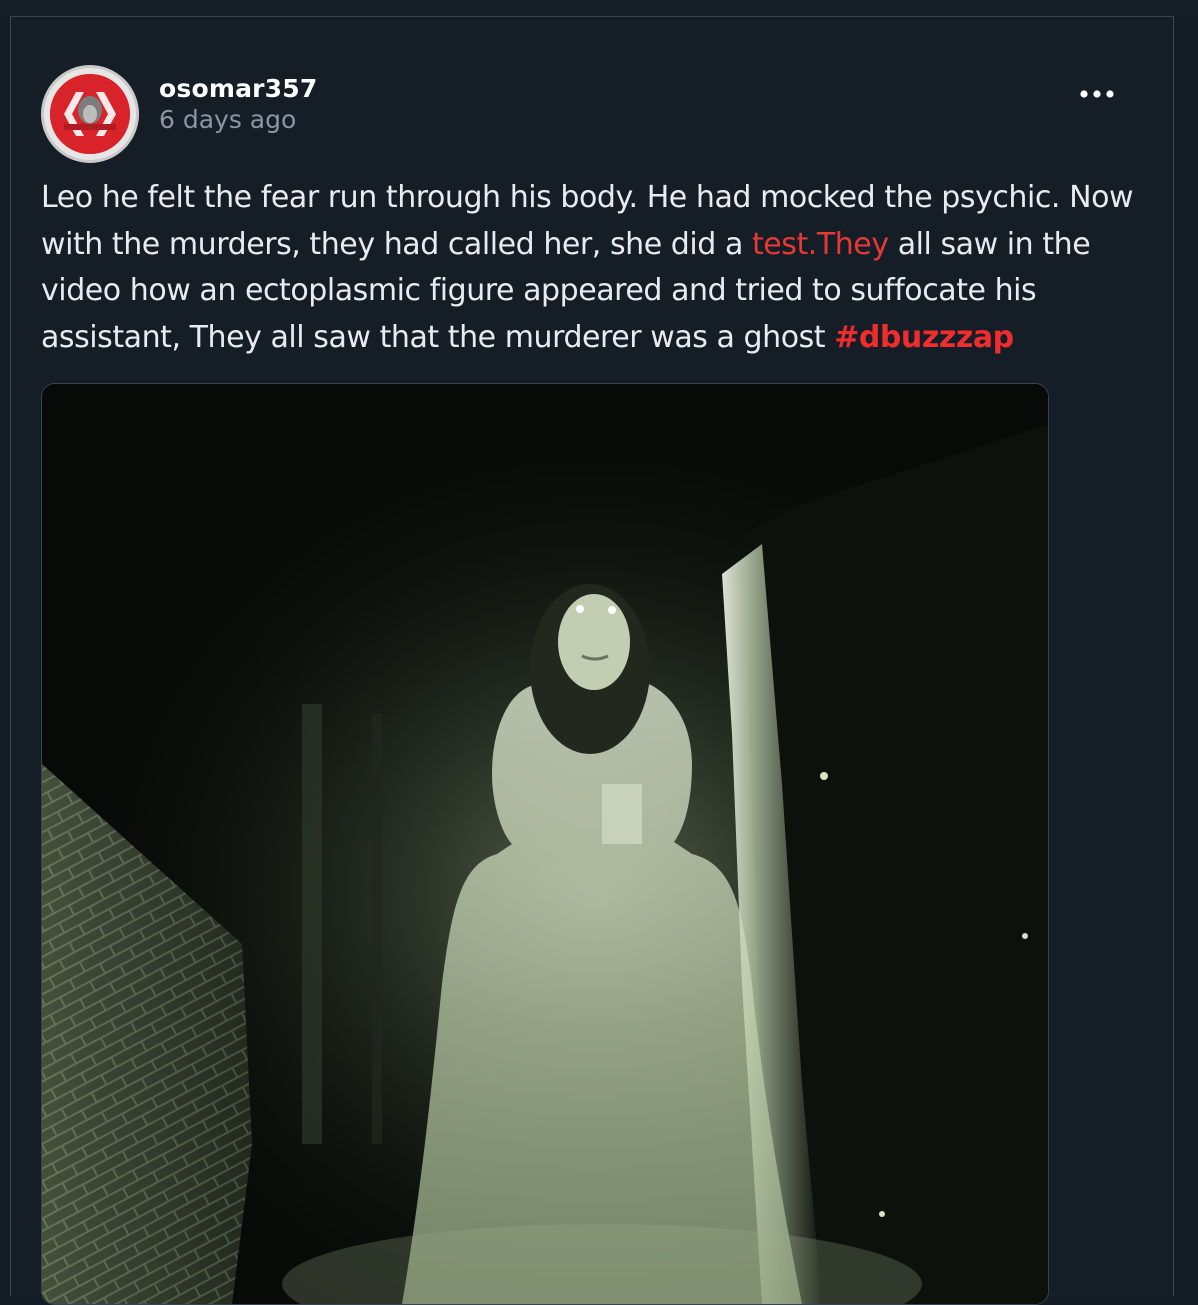 The width and height of the screenshot is (1198, 1305). I want to click on post-link: test.They, so click(820, 244).